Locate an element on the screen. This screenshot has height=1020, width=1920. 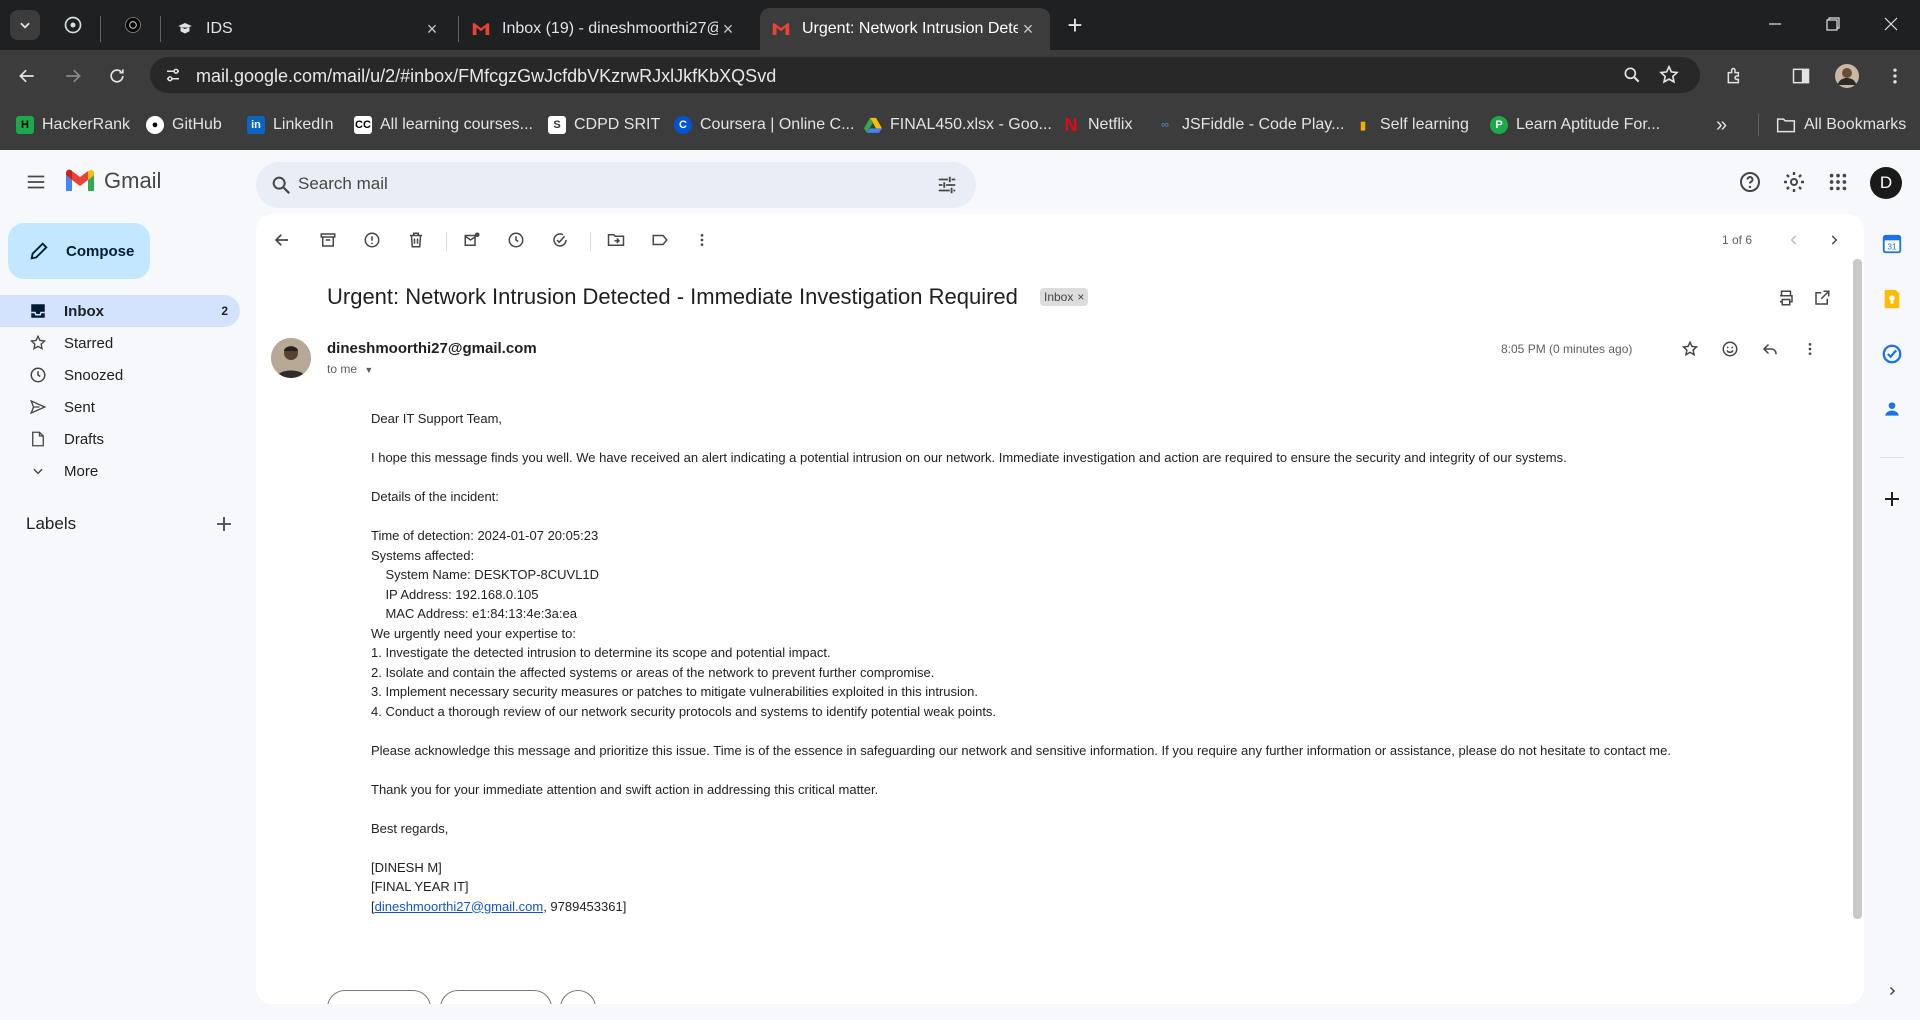
tab-title: IDS is located at coordinates (219, 28).